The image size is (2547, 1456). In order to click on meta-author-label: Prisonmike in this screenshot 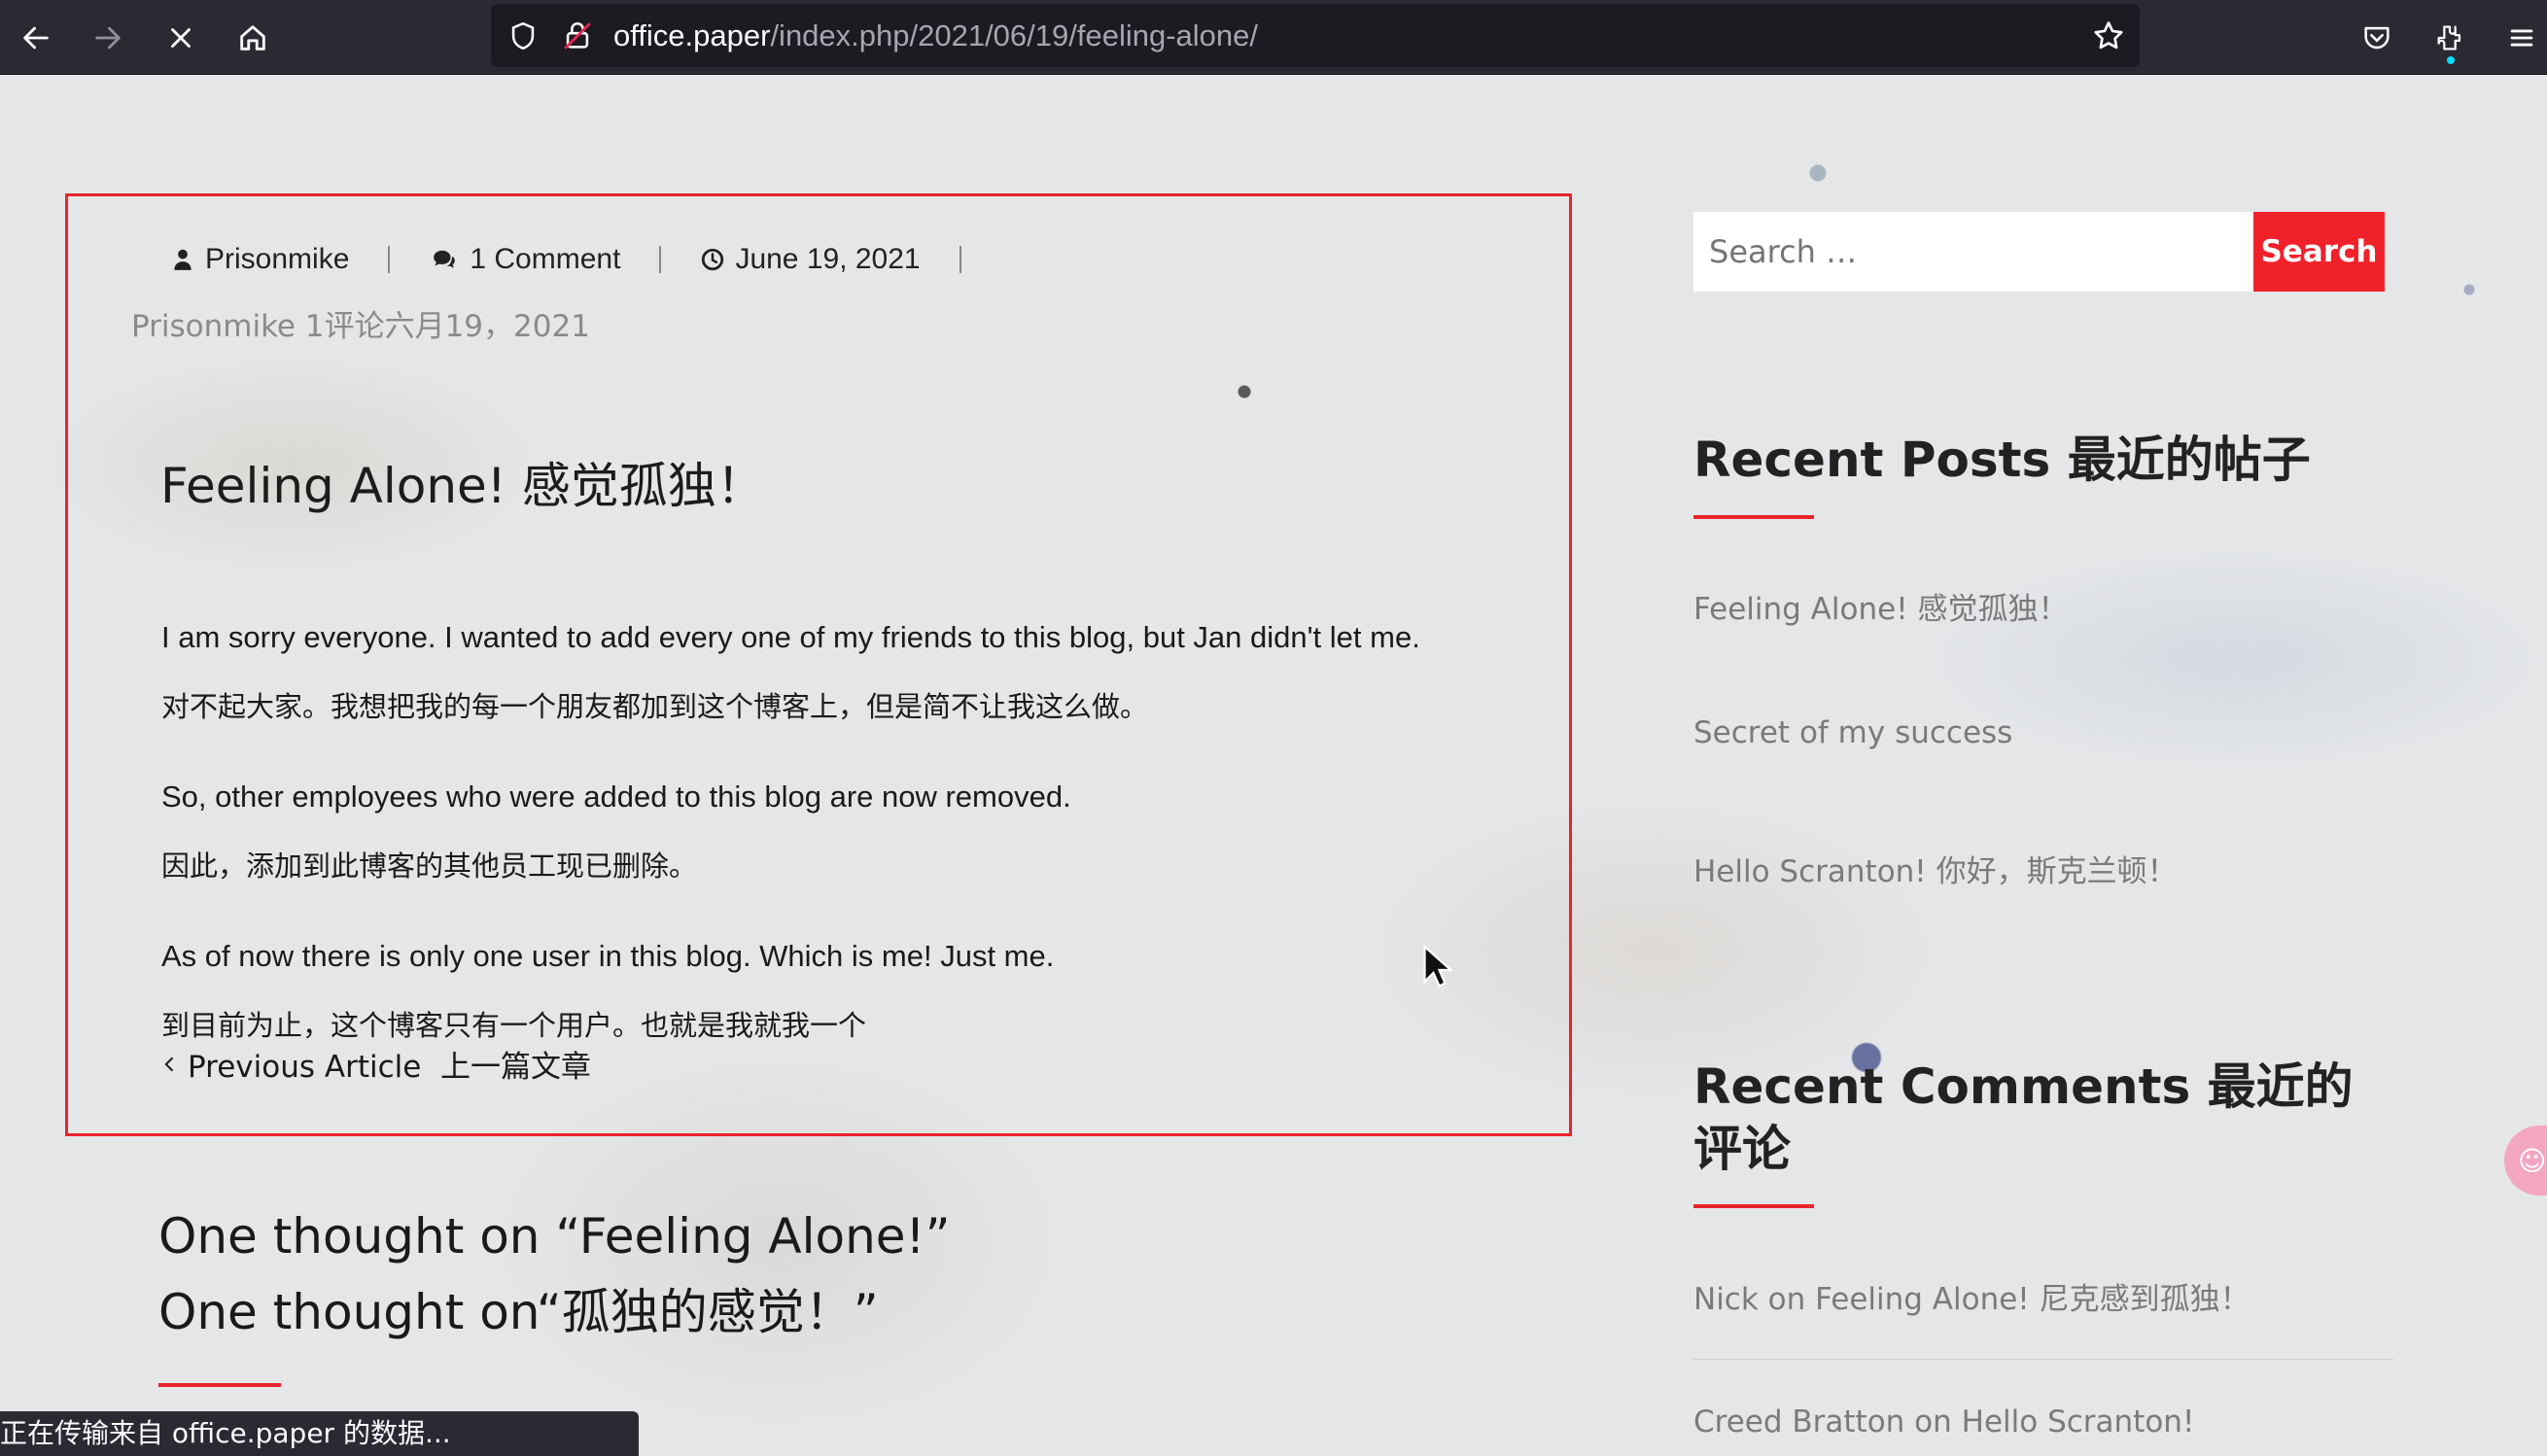, I will do `click(277, 259)`.